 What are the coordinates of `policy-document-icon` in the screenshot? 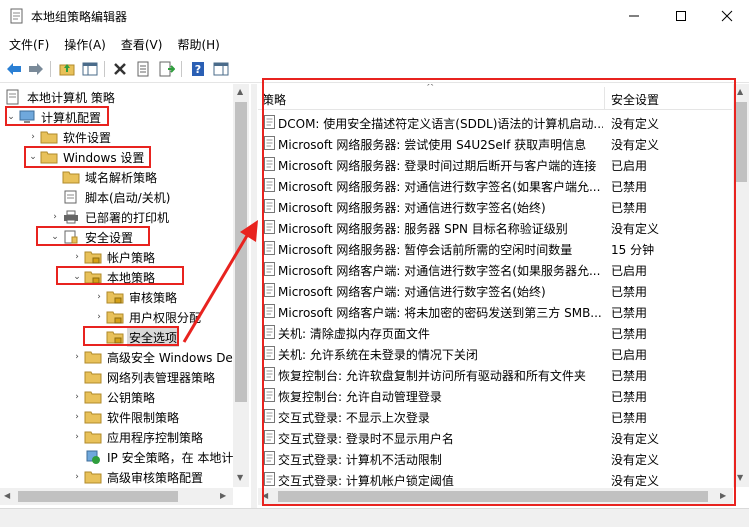 It's located at (12, 97).